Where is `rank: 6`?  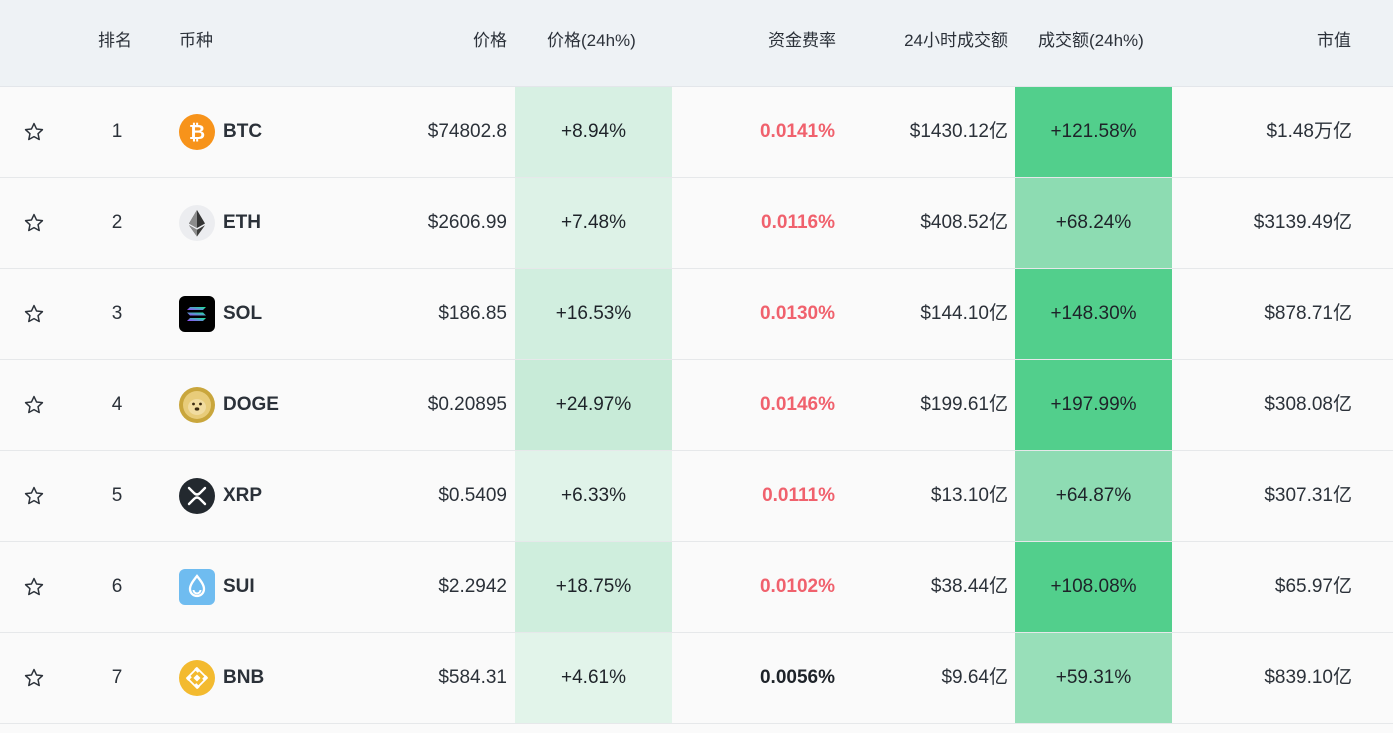 rank: 6 is located at coordinates (117, 586).